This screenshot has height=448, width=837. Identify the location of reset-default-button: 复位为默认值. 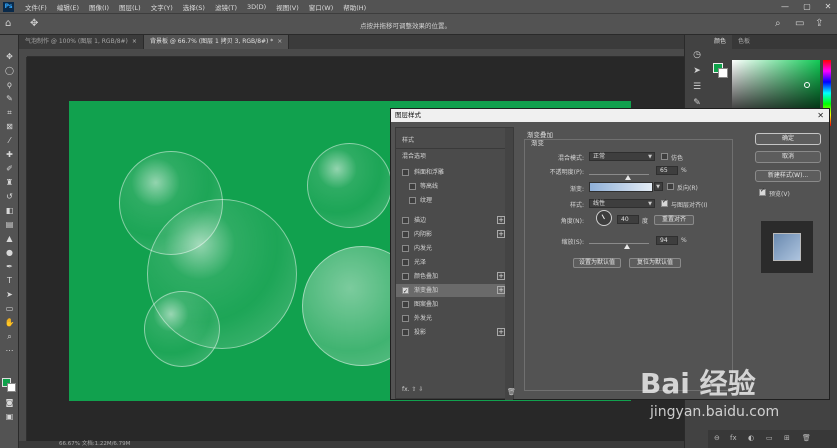
(655, 263).